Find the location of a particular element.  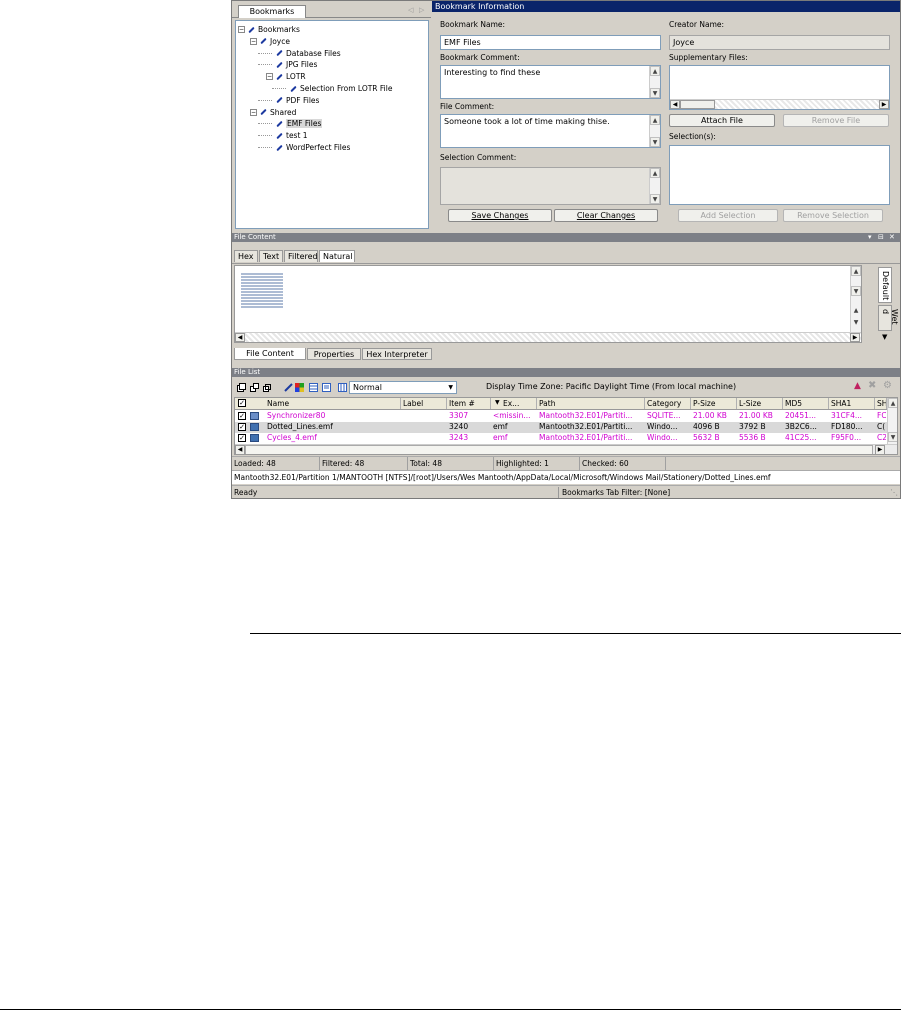

column-header: Item # is located at coordinates (469, 403).